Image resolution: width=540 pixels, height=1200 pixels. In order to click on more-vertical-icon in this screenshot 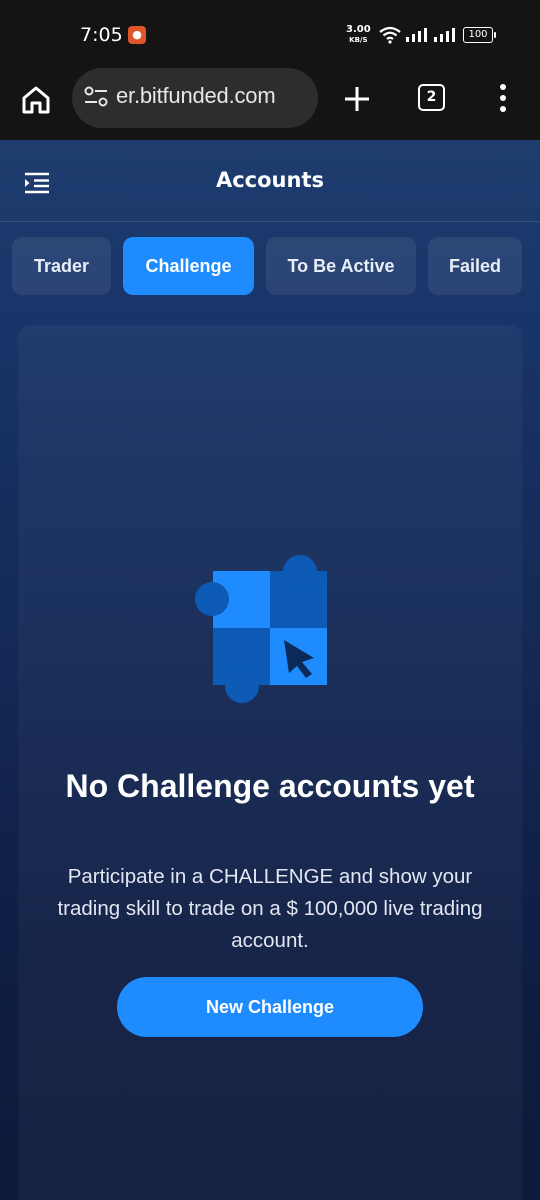, I will do `click(503, 98)`.